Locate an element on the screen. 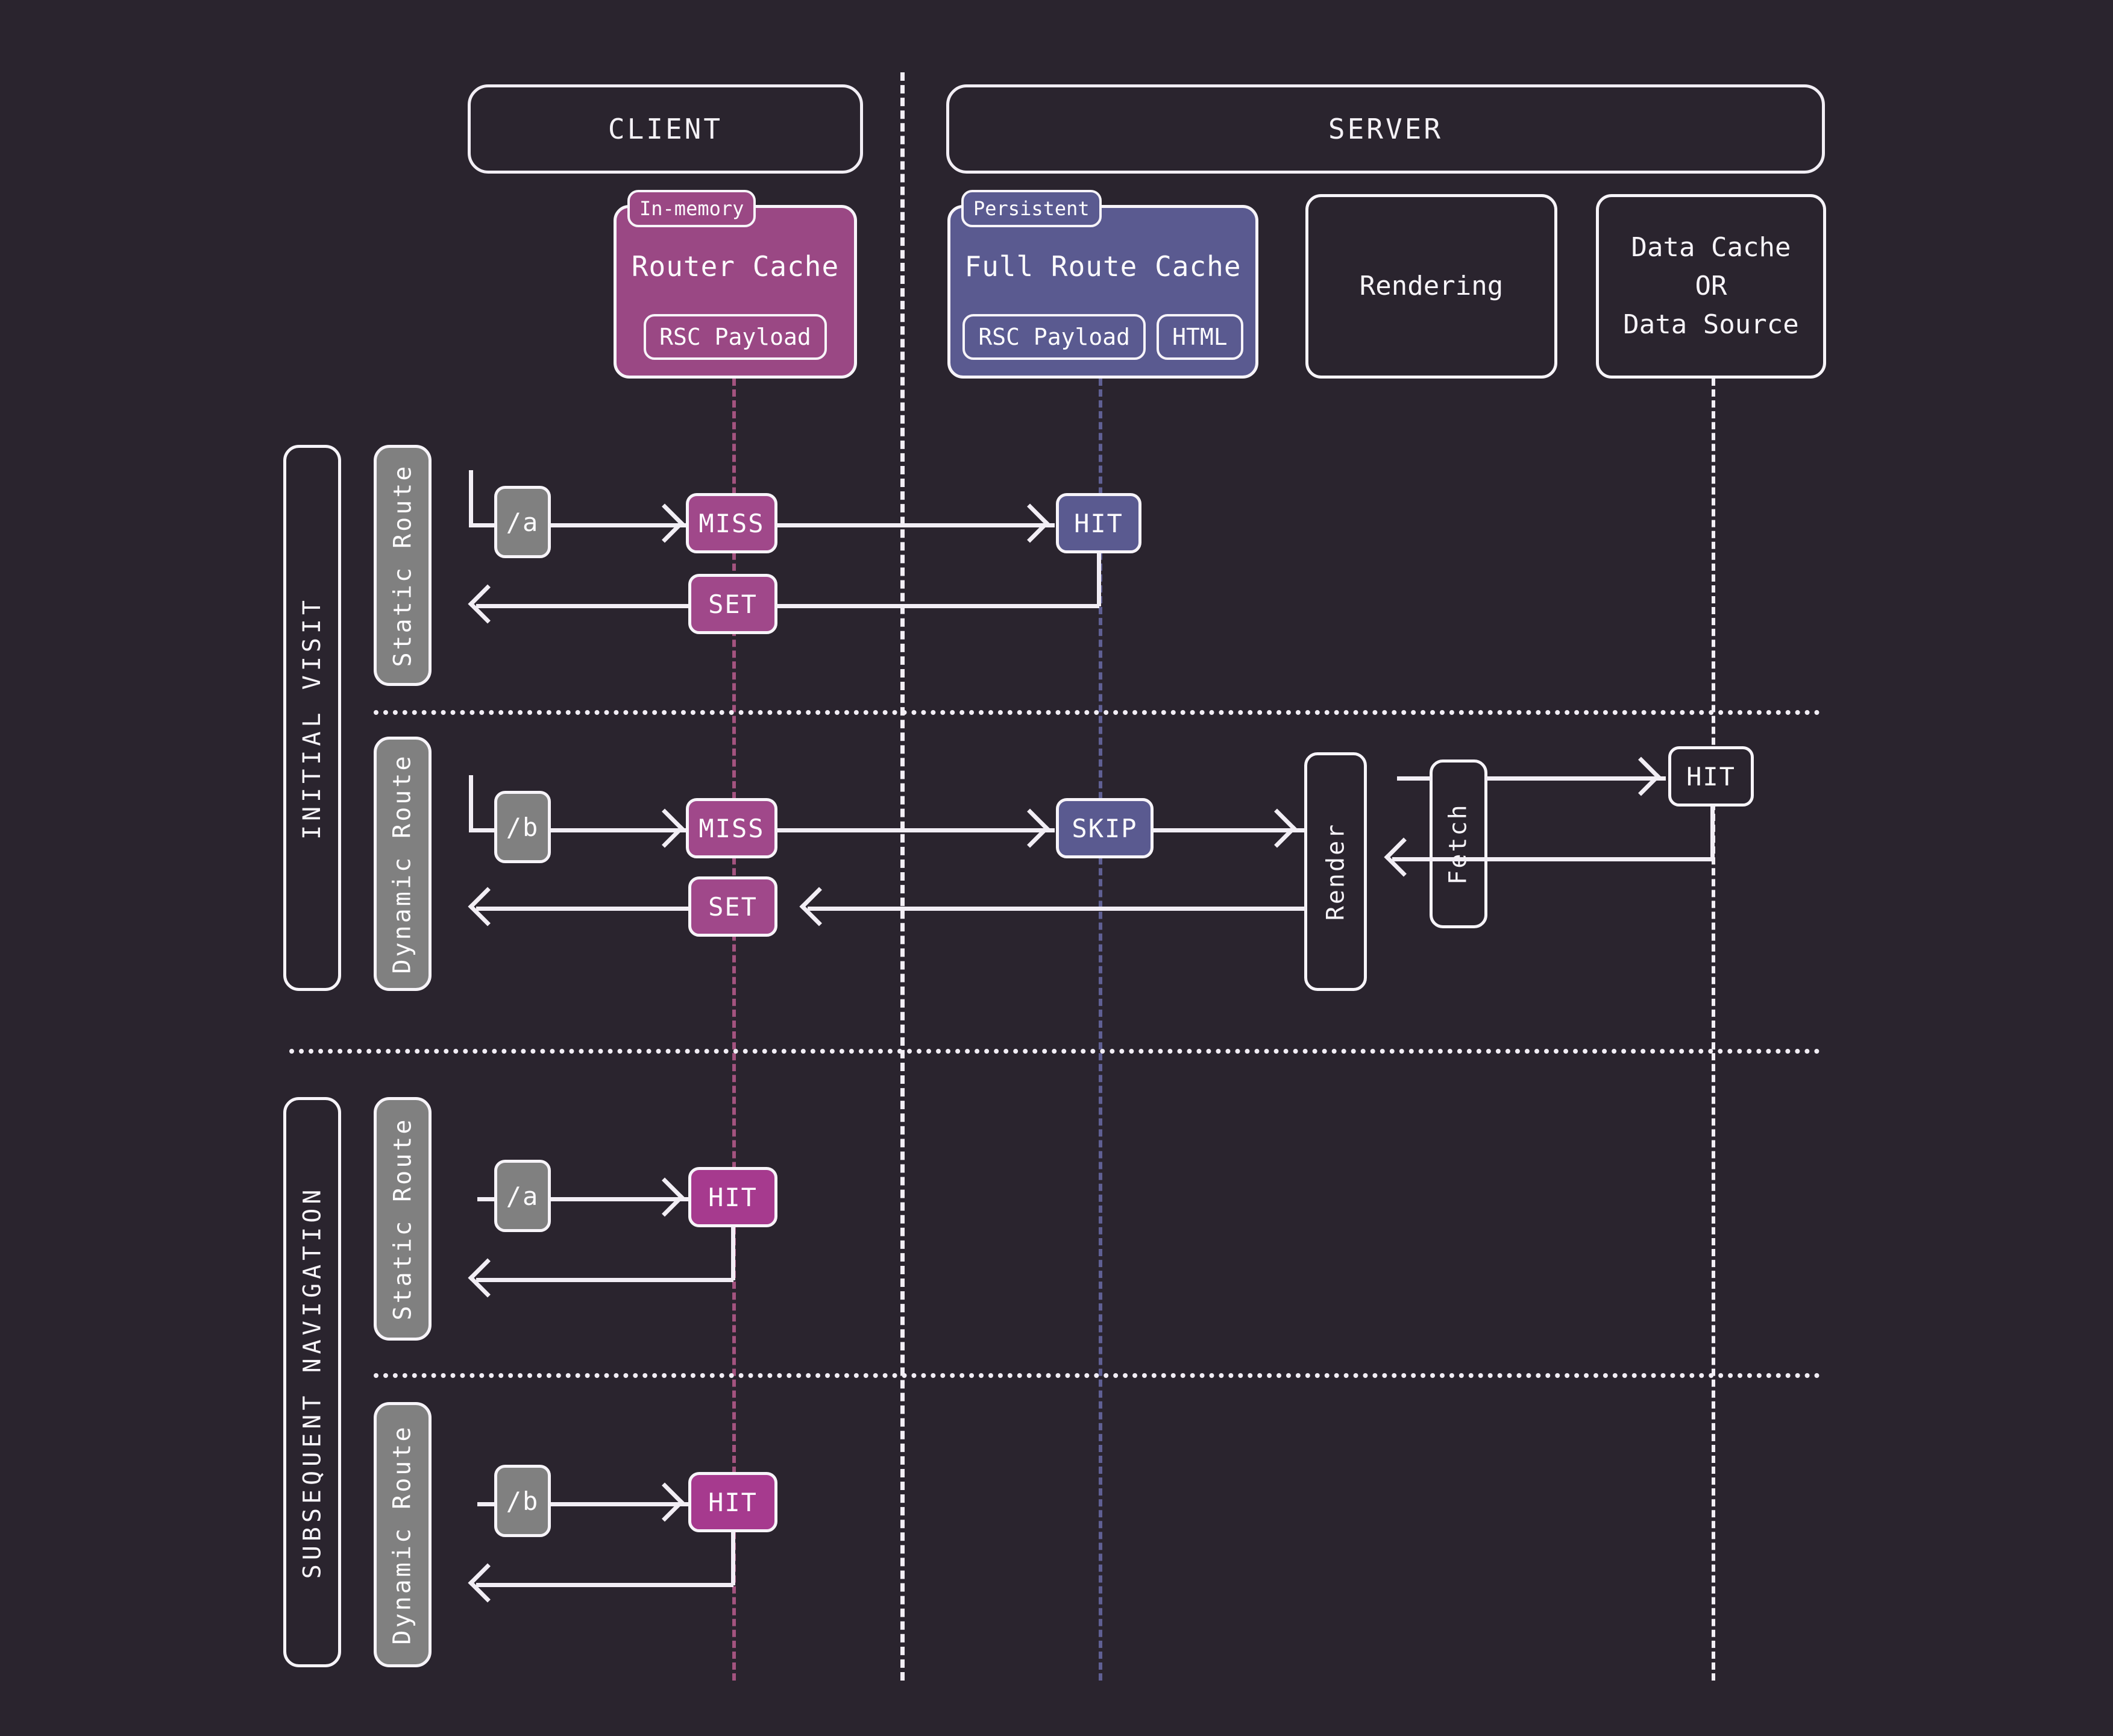 The image size is (2113, 1736). subsequent-dynamic-router-label: HIT is located at coordinates (733, 1502).